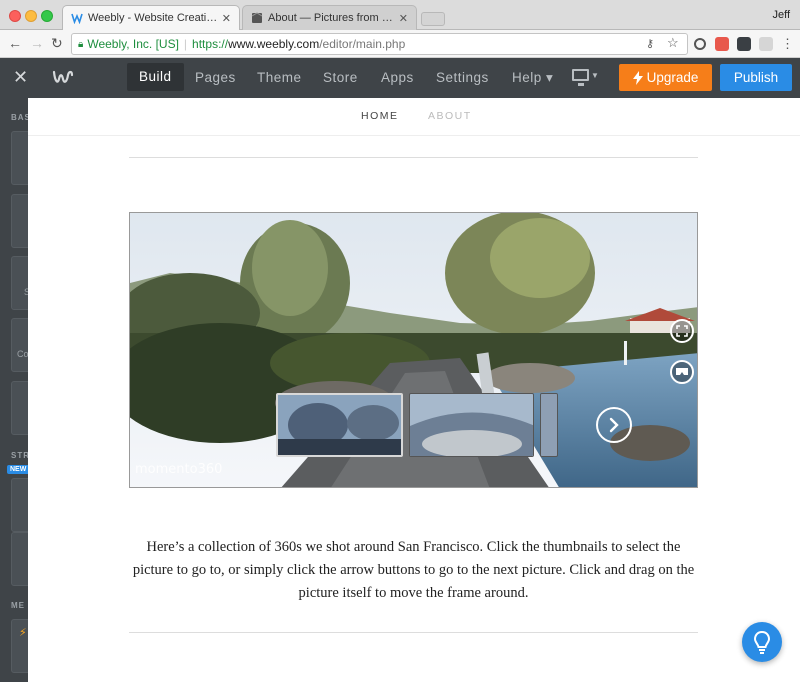 The height and width of the screenshot is (682, 800). Describe the element at coordinates (672, 77) in the screenshot. I see `upgrade-label: Upgrade` at that location.